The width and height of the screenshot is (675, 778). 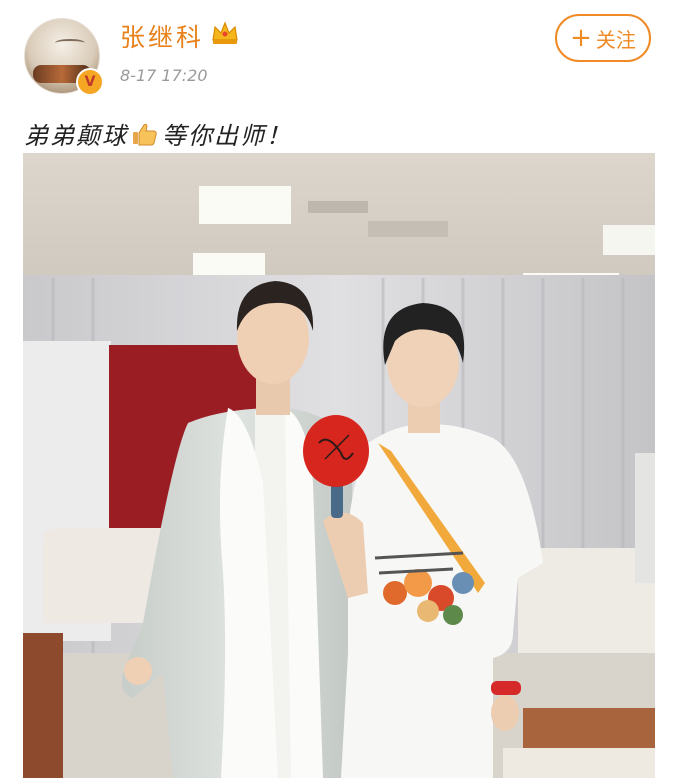 I want to click on post-timestamp: 8-17 17:20, so click(x=164, y=75).